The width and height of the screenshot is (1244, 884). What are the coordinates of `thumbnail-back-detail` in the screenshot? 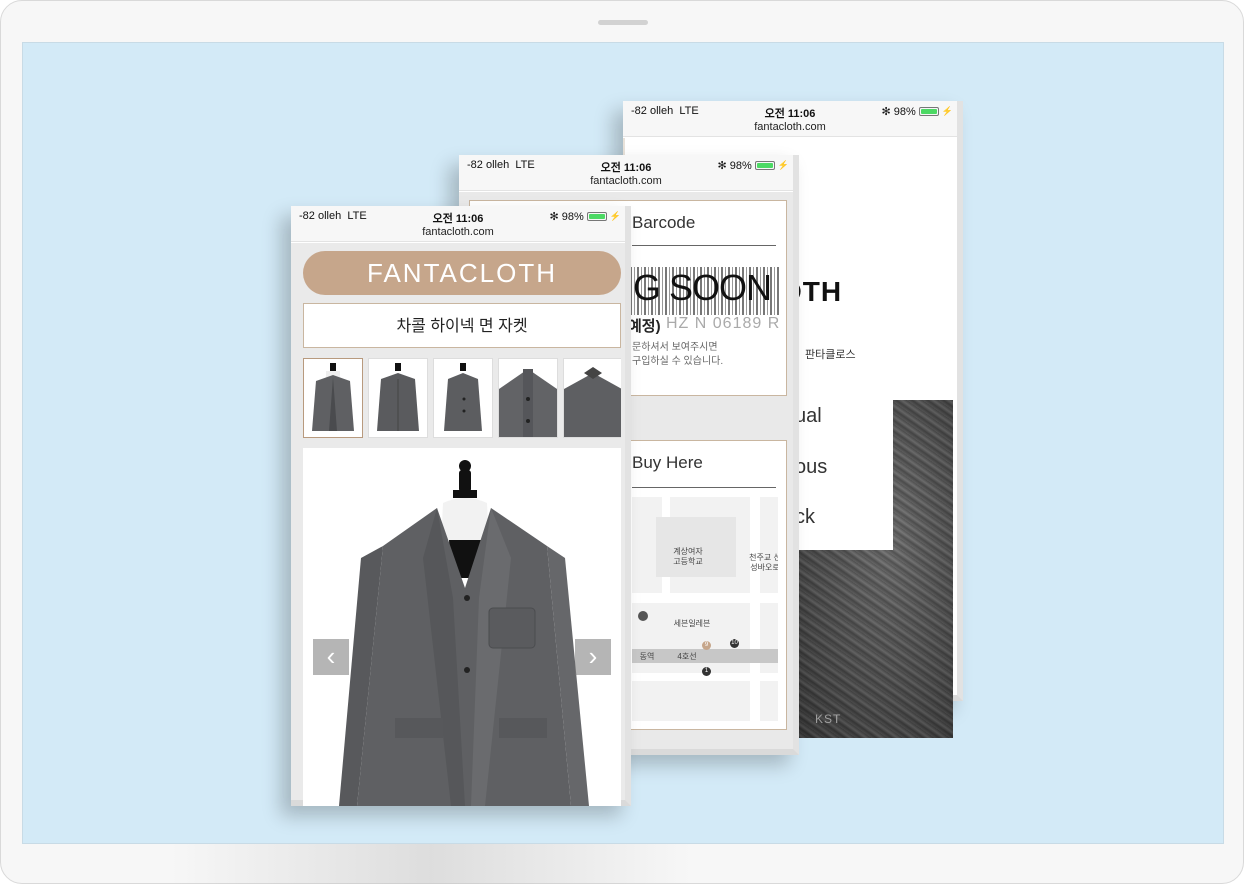 It's located at (592, 398).